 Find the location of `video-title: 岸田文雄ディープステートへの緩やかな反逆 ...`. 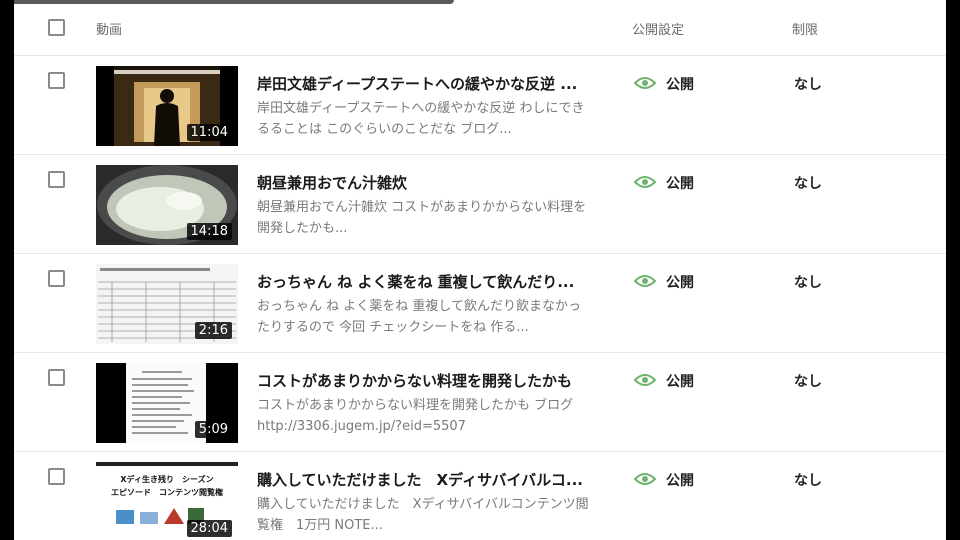

video-title: 岸田文雄ディープステートへの緩やかな反逆 ... is located at coordinates (422, 83).